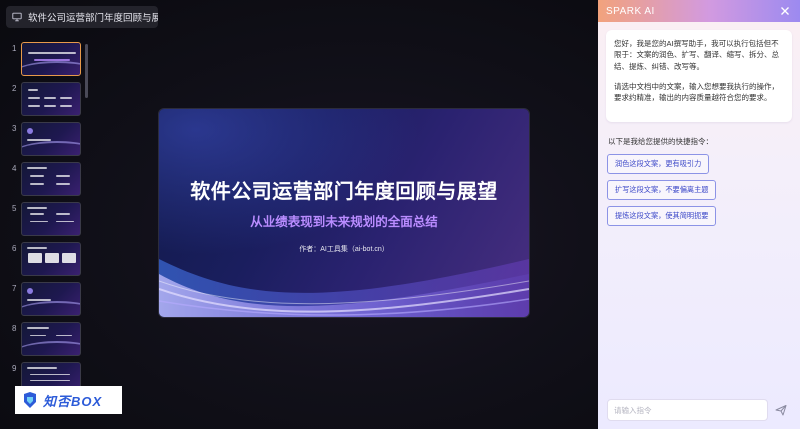  I want to click on watermark: 知否BOX, so click(68, 400).